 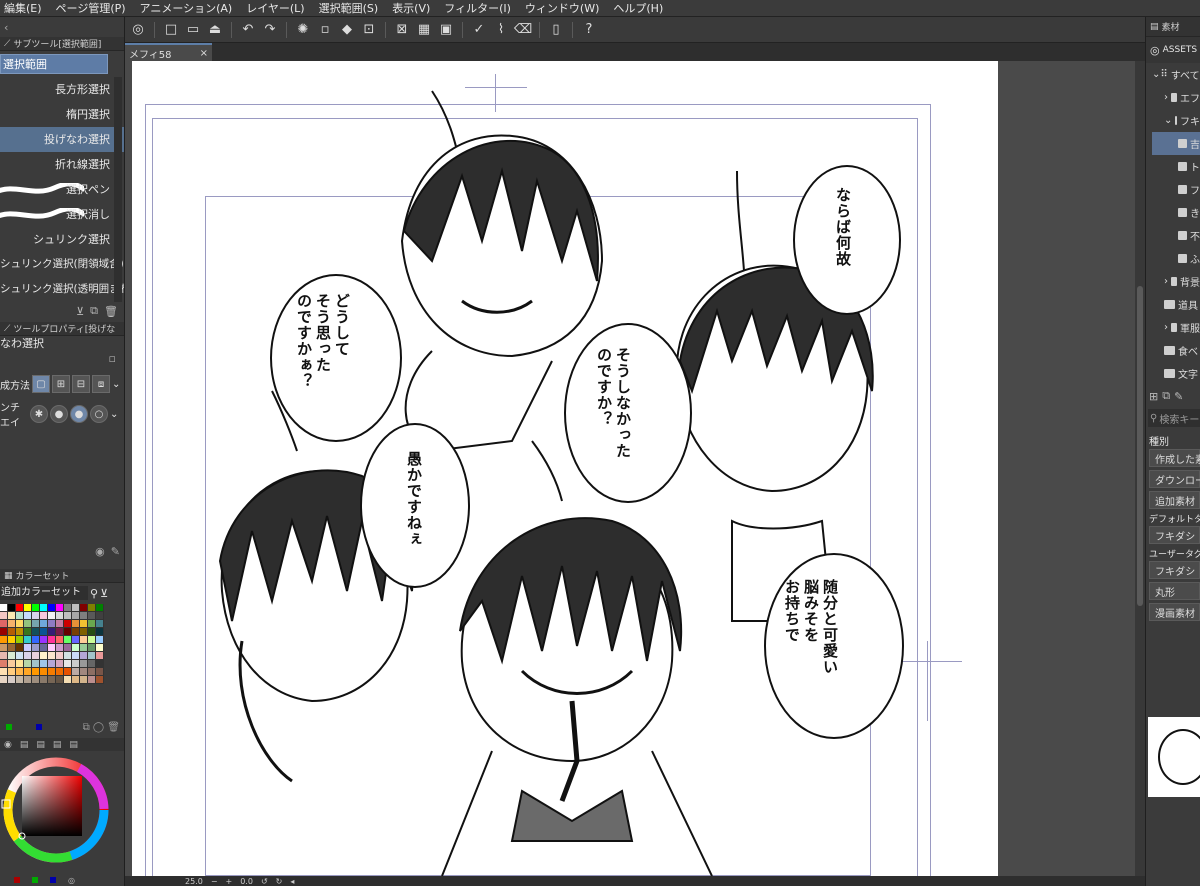 I want to click on copy-folder-icon: ⧉, so click(x=1166, y=396).